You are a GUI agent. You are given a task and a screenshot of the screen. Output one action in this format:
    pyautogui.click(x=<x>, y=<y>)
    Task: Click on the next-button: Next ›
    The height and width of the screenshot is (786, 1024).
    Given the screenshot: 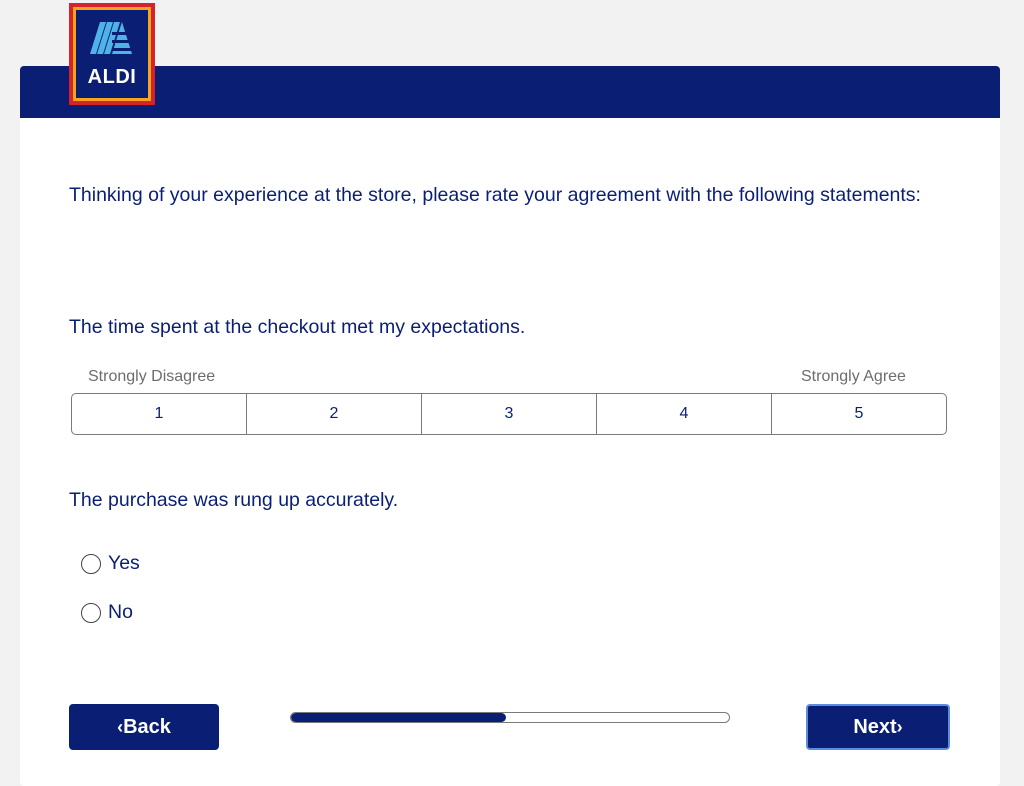 What is the action you would take?
    pyautogui.click(x=878, y=727)
    